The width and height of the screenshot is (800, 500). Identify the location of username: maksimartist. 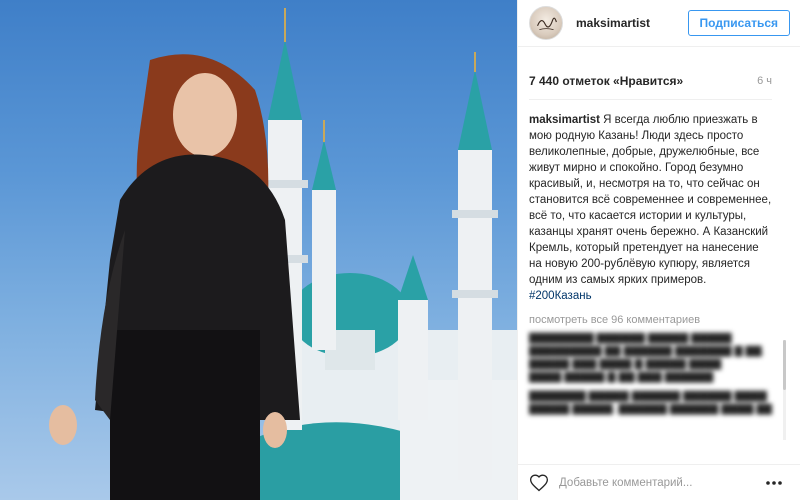
(632, 23).